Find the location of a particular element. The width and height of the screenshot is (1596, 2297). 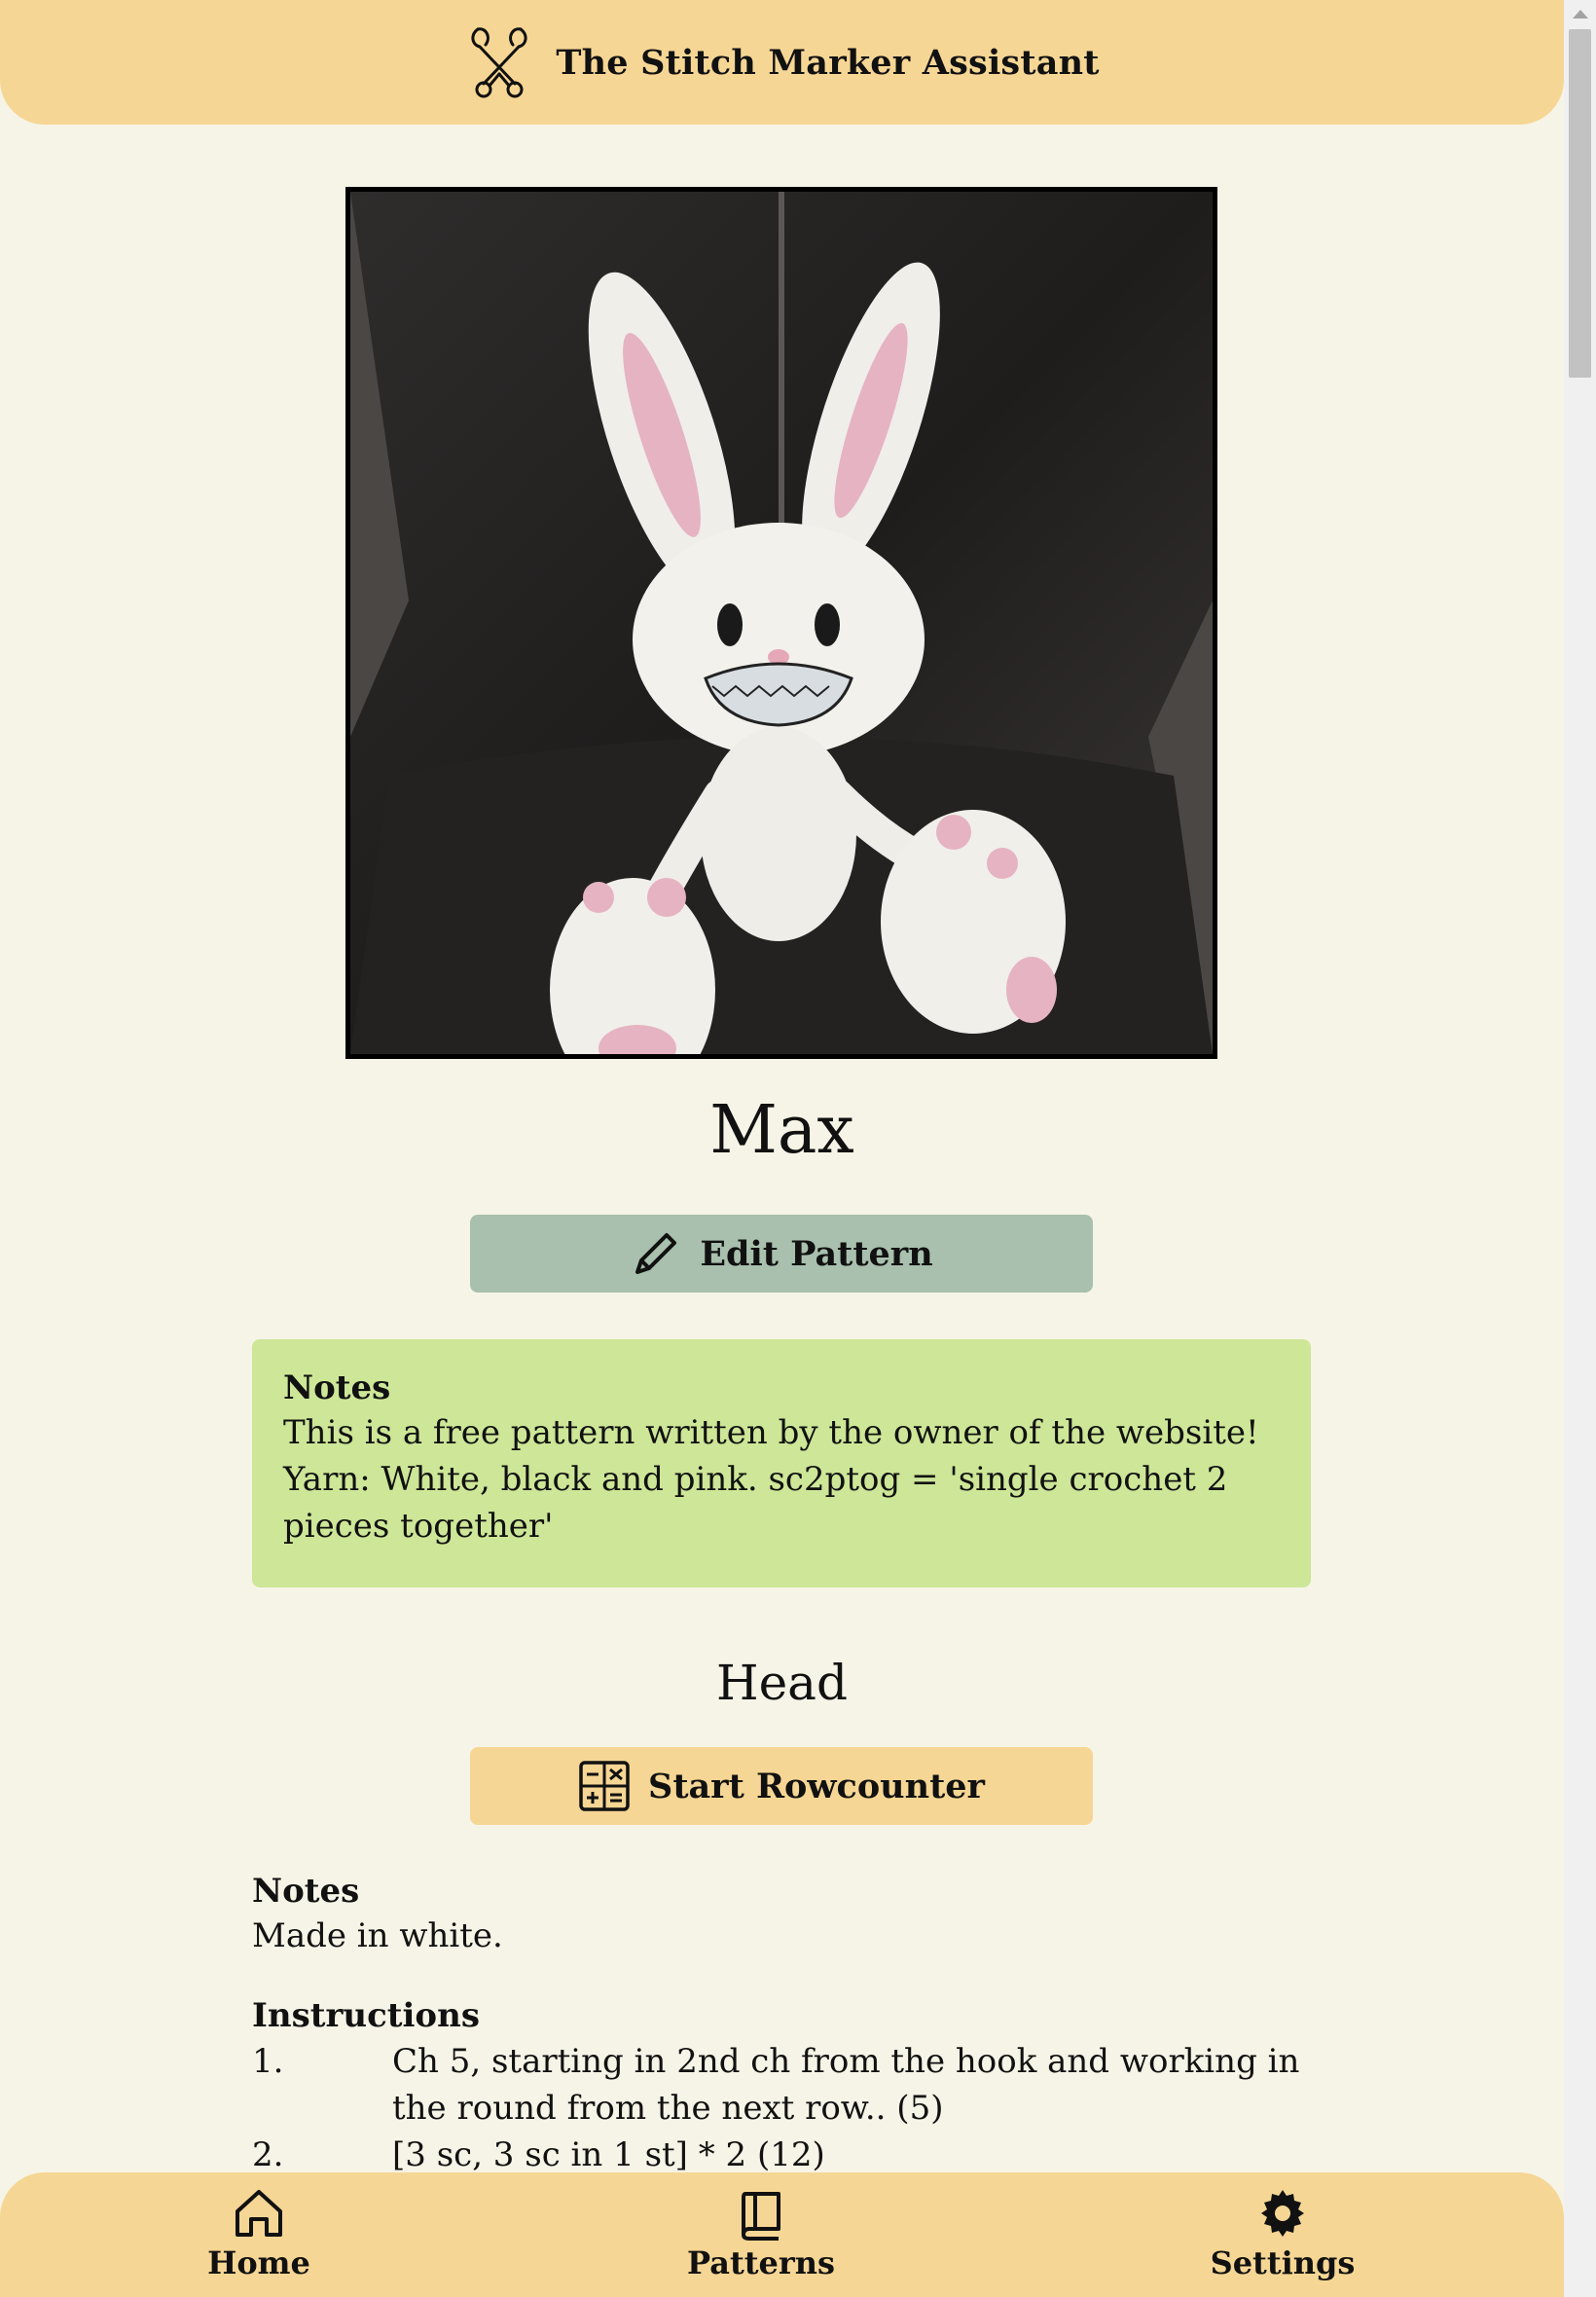

instruction-number: 1. is located at coordinates (268, 2061).